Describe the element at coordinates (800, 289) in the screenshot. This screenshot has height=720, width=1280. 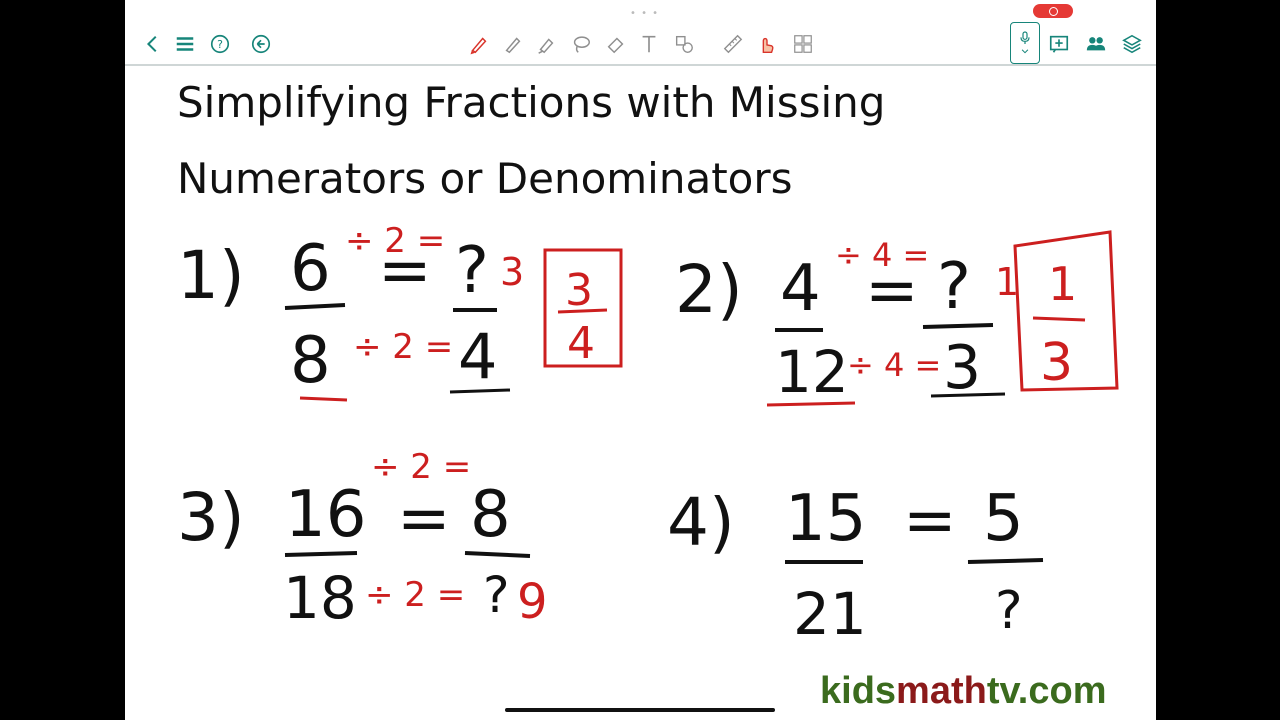
I see `fraction-numerator: 4` at that location.